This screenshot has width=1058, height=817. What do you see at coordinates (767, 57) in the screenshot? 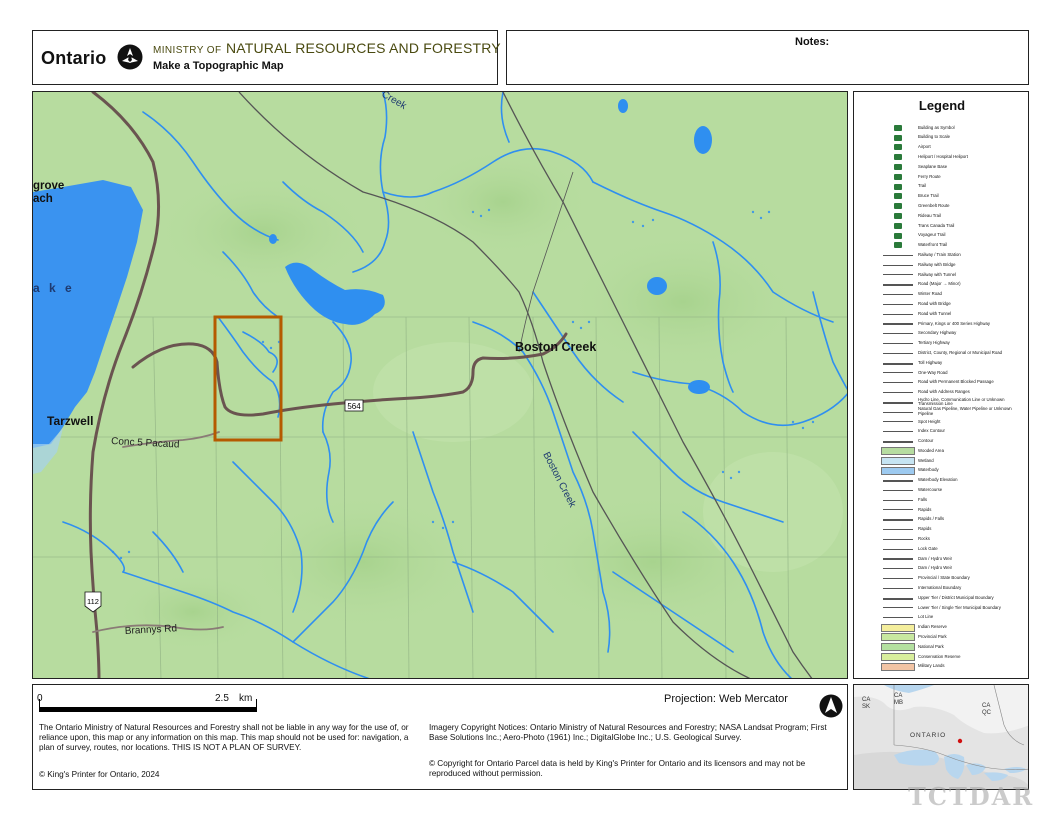
I see `notes-box: Notes:` at bounding box center [767, 57].